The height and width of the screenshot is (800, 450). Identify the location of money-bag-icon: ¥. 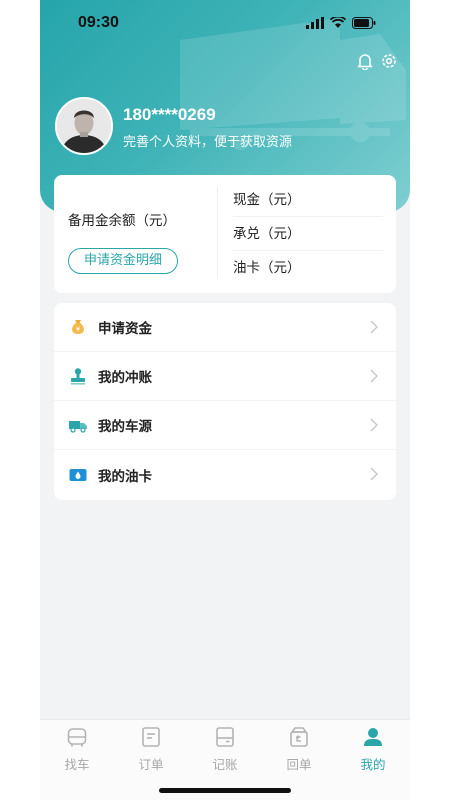
(78, 327).